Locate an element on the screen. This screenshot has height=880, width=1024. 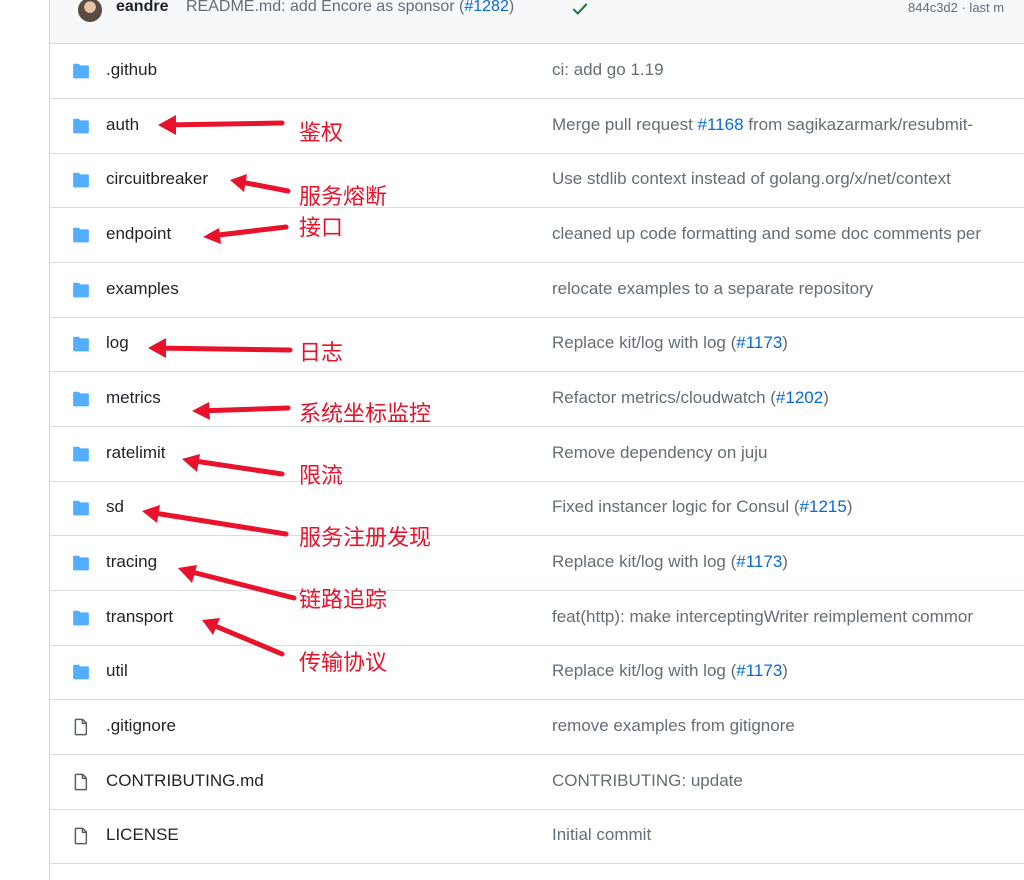
file-name-link: circuitbreaker is located at coordinates (157, 179).